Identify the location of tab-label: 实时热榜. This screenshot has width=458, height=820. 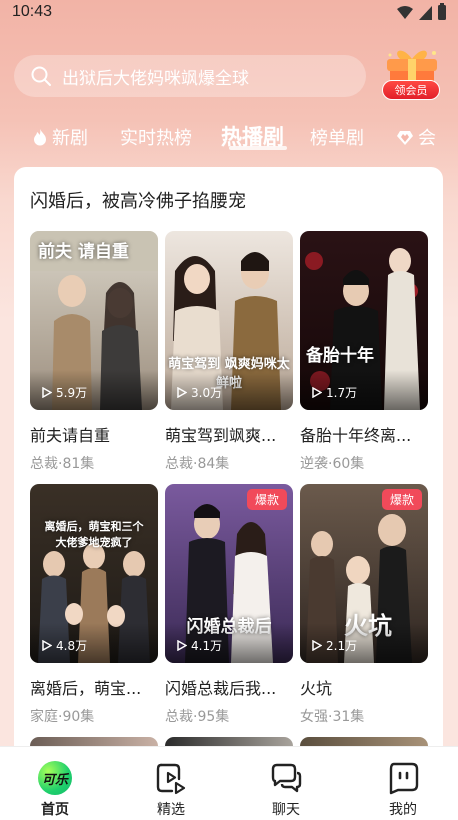
(156, 138).